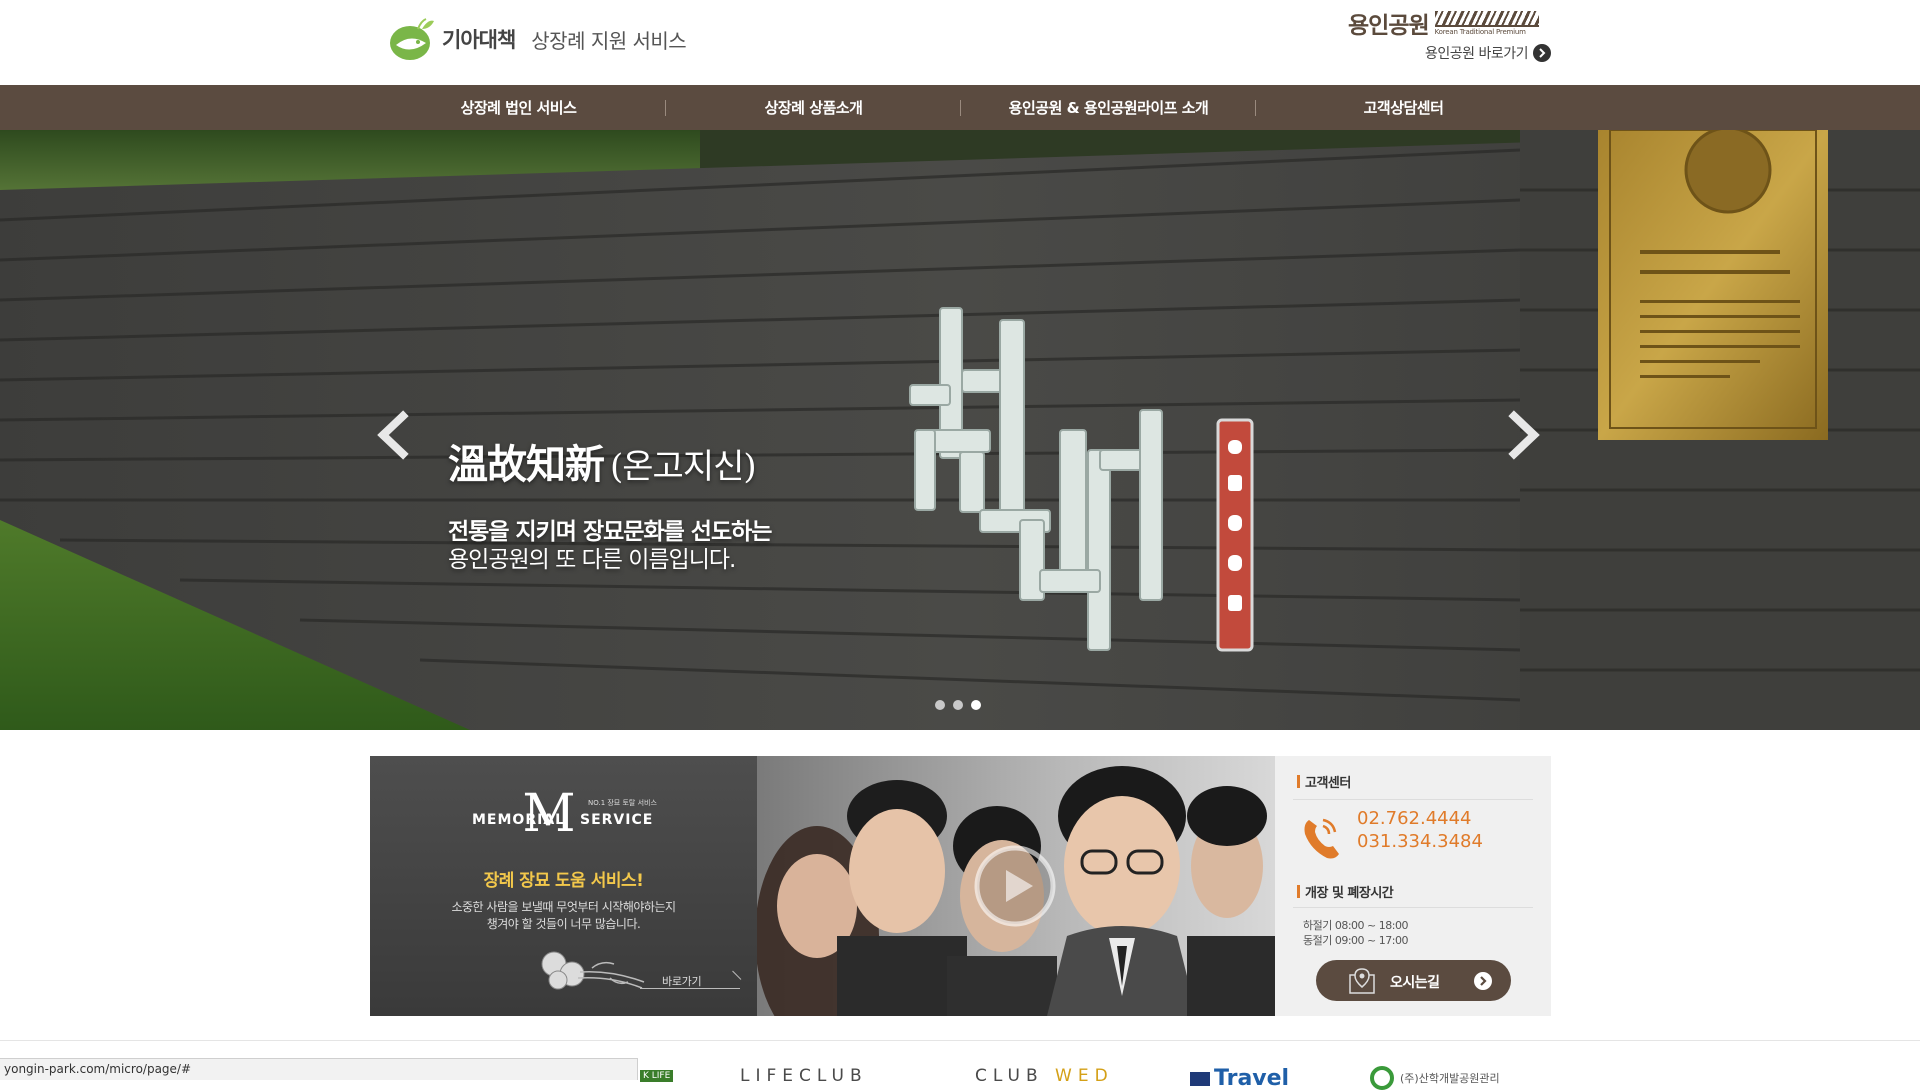  I want to click on memorial-service-logo: MEMORIAL M SERVICE NO.1 장묘 토탈 서비스, so click(563, 814).